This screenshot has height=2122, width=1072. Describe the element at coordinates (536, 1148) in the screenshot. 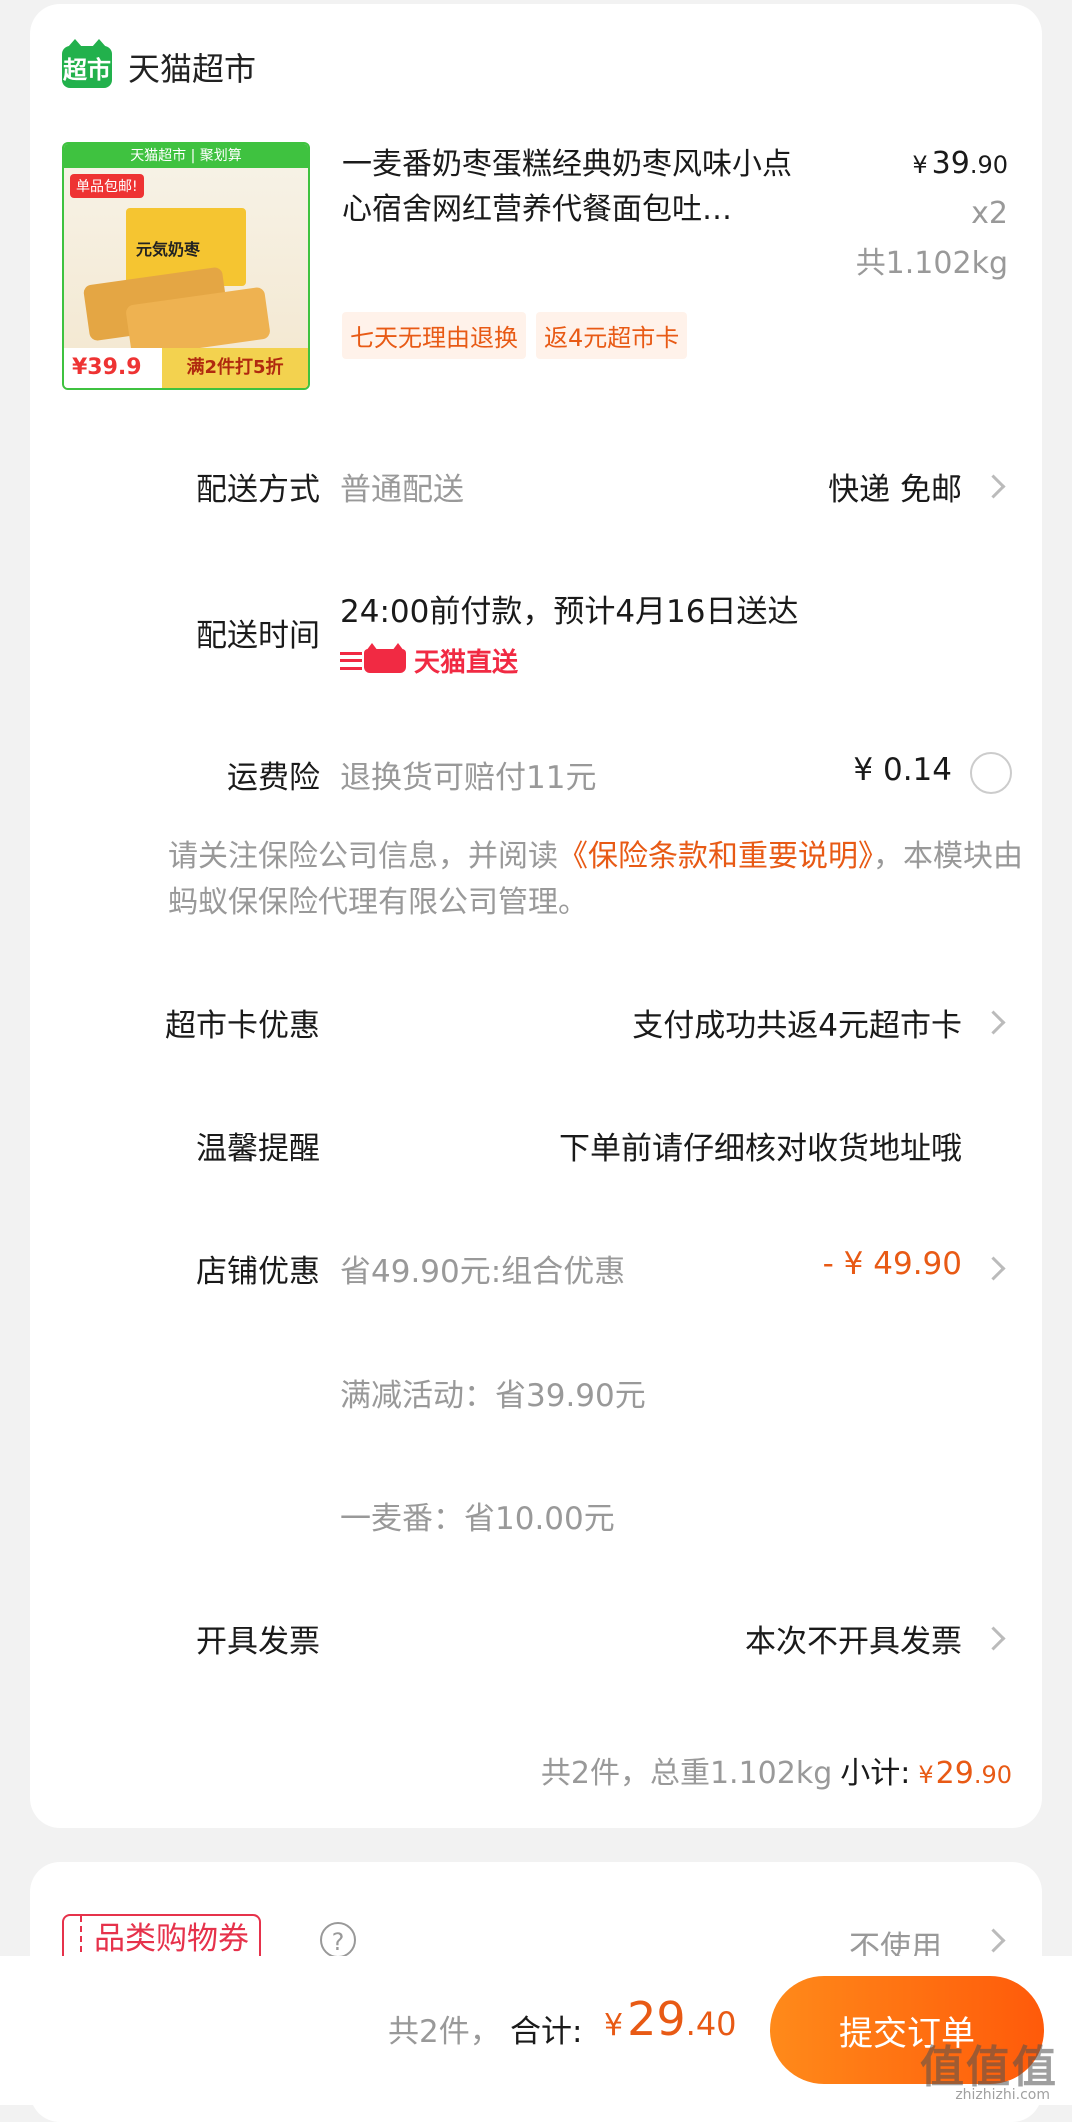

I see `reminder-row: 温馨提醒 下单前请仔细核对收货地址哦` at that location.